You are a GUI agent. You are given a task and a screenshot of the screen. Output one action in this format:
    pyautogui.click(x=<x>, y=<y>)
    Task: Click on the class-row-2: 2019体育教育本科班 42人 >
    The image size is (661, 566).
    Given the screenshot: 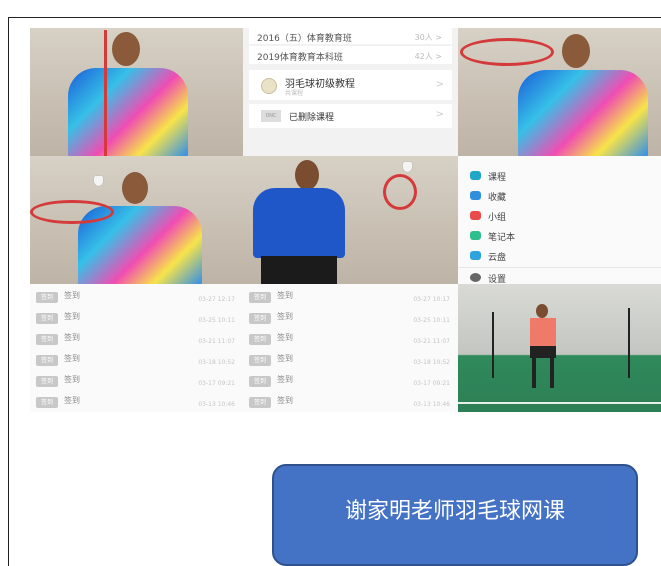 What is the action you would take?
    pyautogui.click(x=350, y=55)
    